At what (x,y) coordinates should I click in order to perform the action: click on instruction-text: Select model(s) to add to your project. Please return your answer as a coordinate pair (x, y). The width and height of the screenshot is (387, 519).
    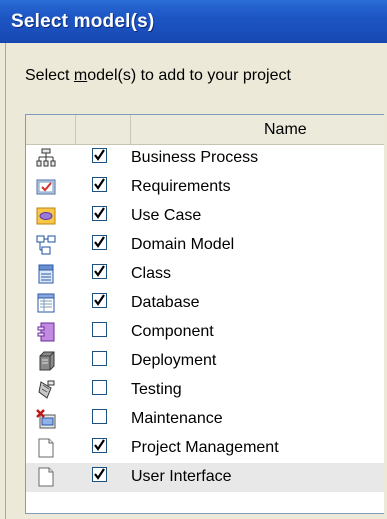
    Looking at the image, I should click on (158, 76).